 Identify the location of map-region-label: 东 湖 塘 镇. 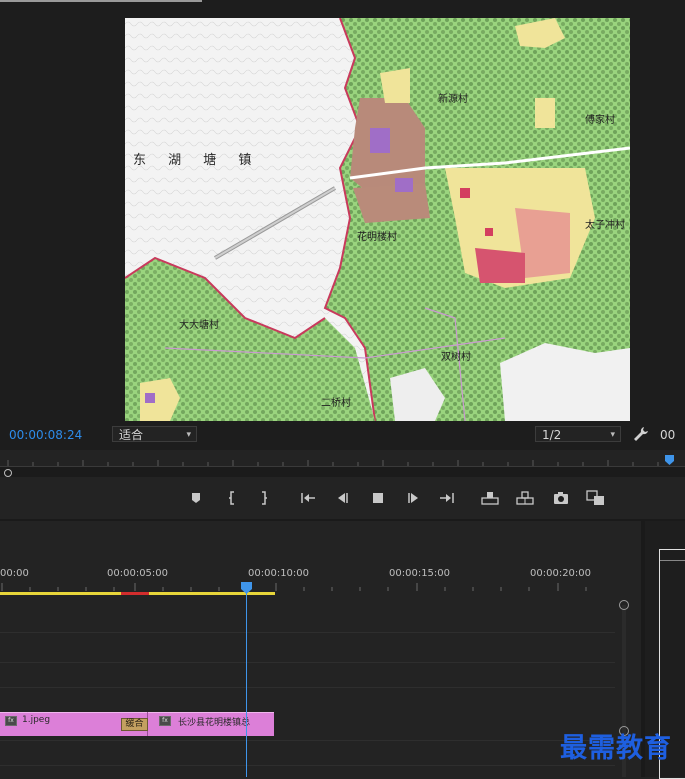
(197, 160).